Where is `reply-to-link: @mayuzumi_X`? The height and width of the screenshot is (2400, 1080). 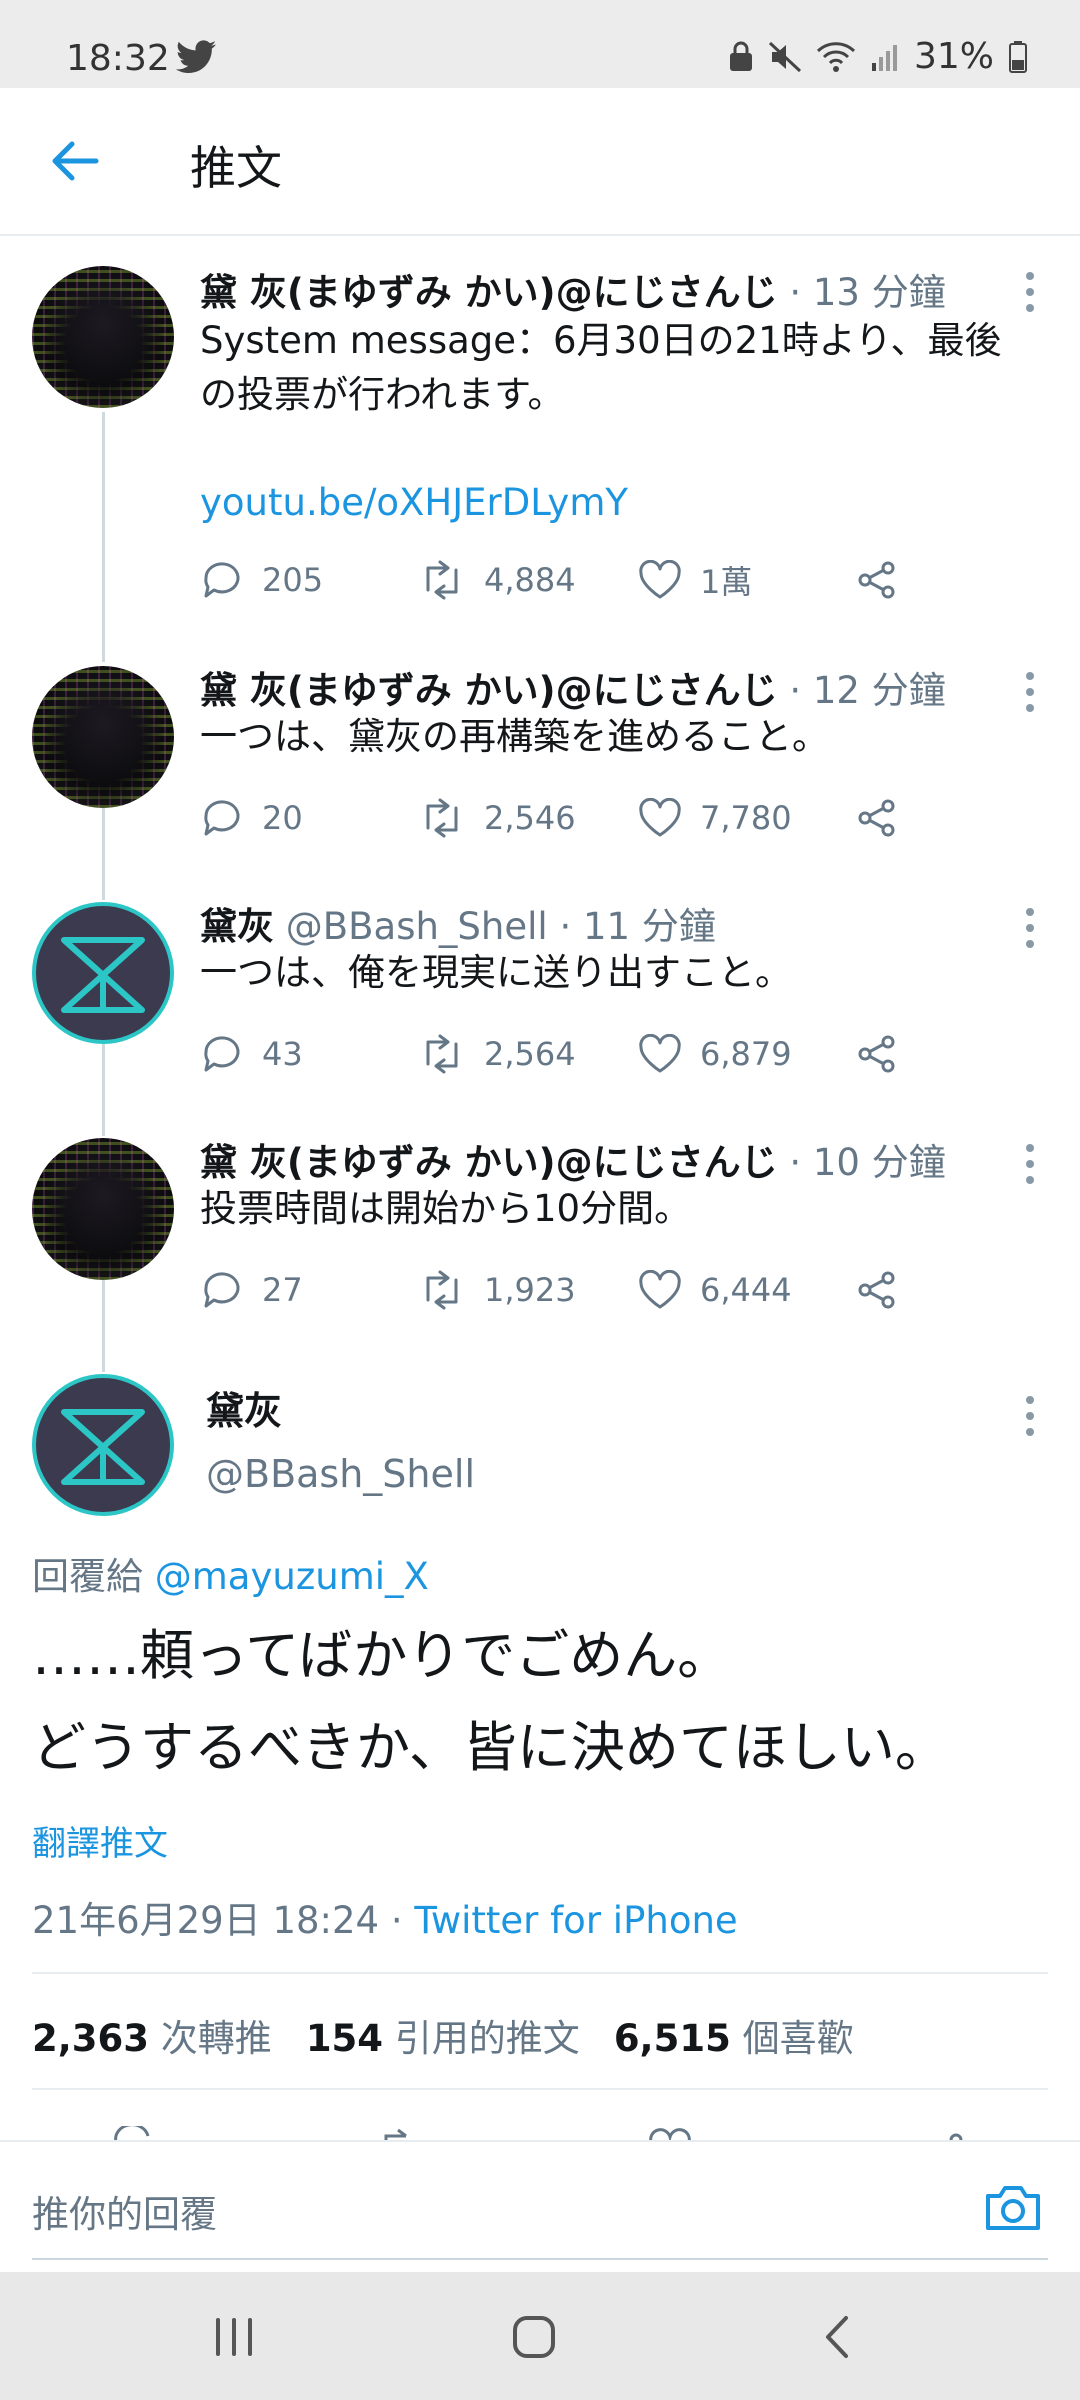
reply-to-link: @mayuzumi_X is located at coordinates (292, 1576).